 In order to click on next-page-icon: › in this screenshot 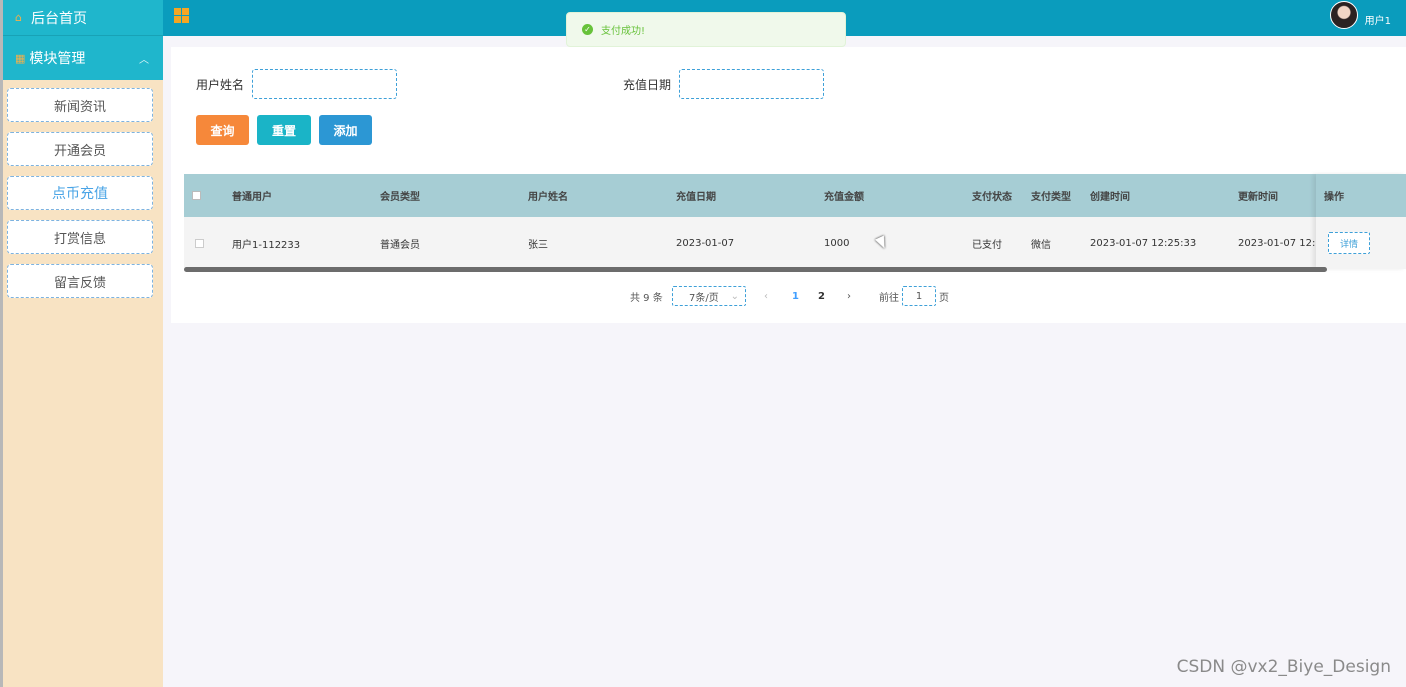, I will do `click(849, 296)`.